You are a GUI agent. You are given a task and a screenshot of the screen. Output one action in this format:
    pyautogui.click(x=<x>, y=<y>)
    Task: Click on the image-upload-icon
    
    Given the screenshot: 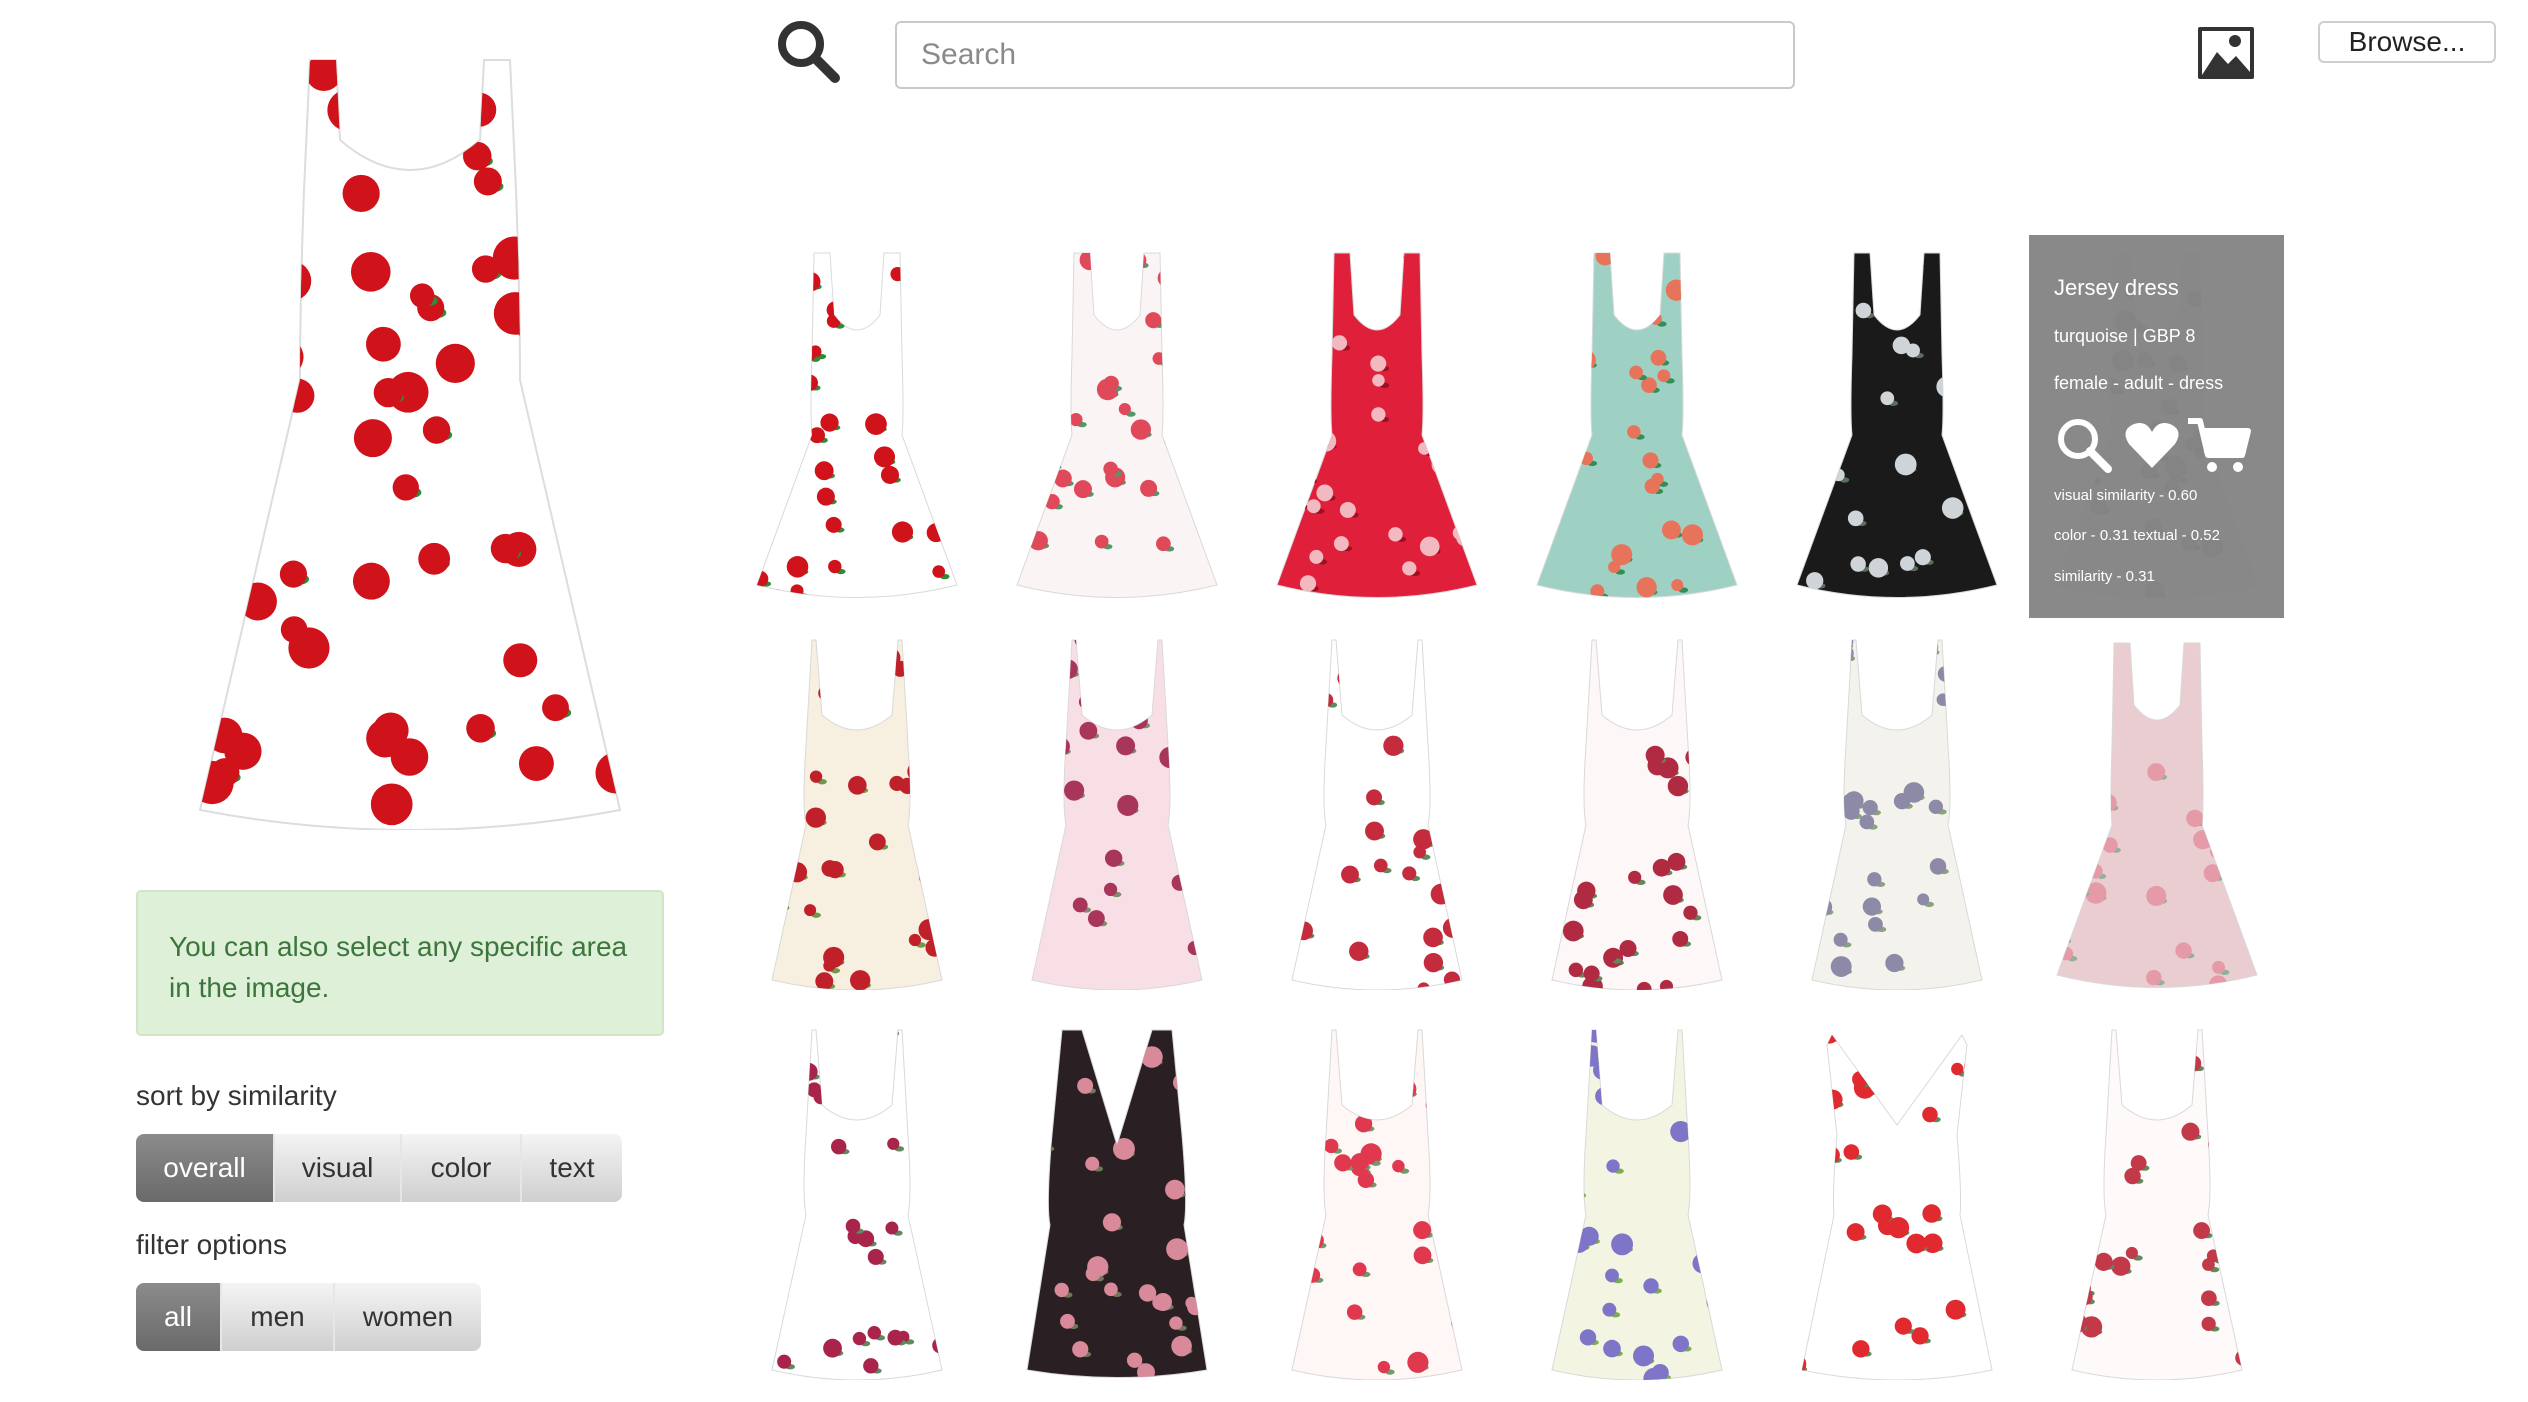 What is the action you would take?
    pyautogui.click(x=2226, y=53)
    